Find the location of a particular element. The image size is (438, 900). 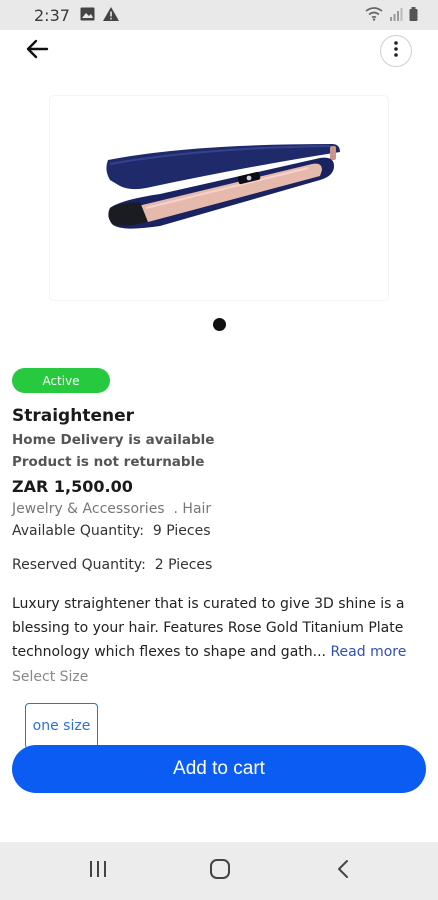

available-quantity: Available Quantity: 9 Pieces is located at coordinates (111, 531).